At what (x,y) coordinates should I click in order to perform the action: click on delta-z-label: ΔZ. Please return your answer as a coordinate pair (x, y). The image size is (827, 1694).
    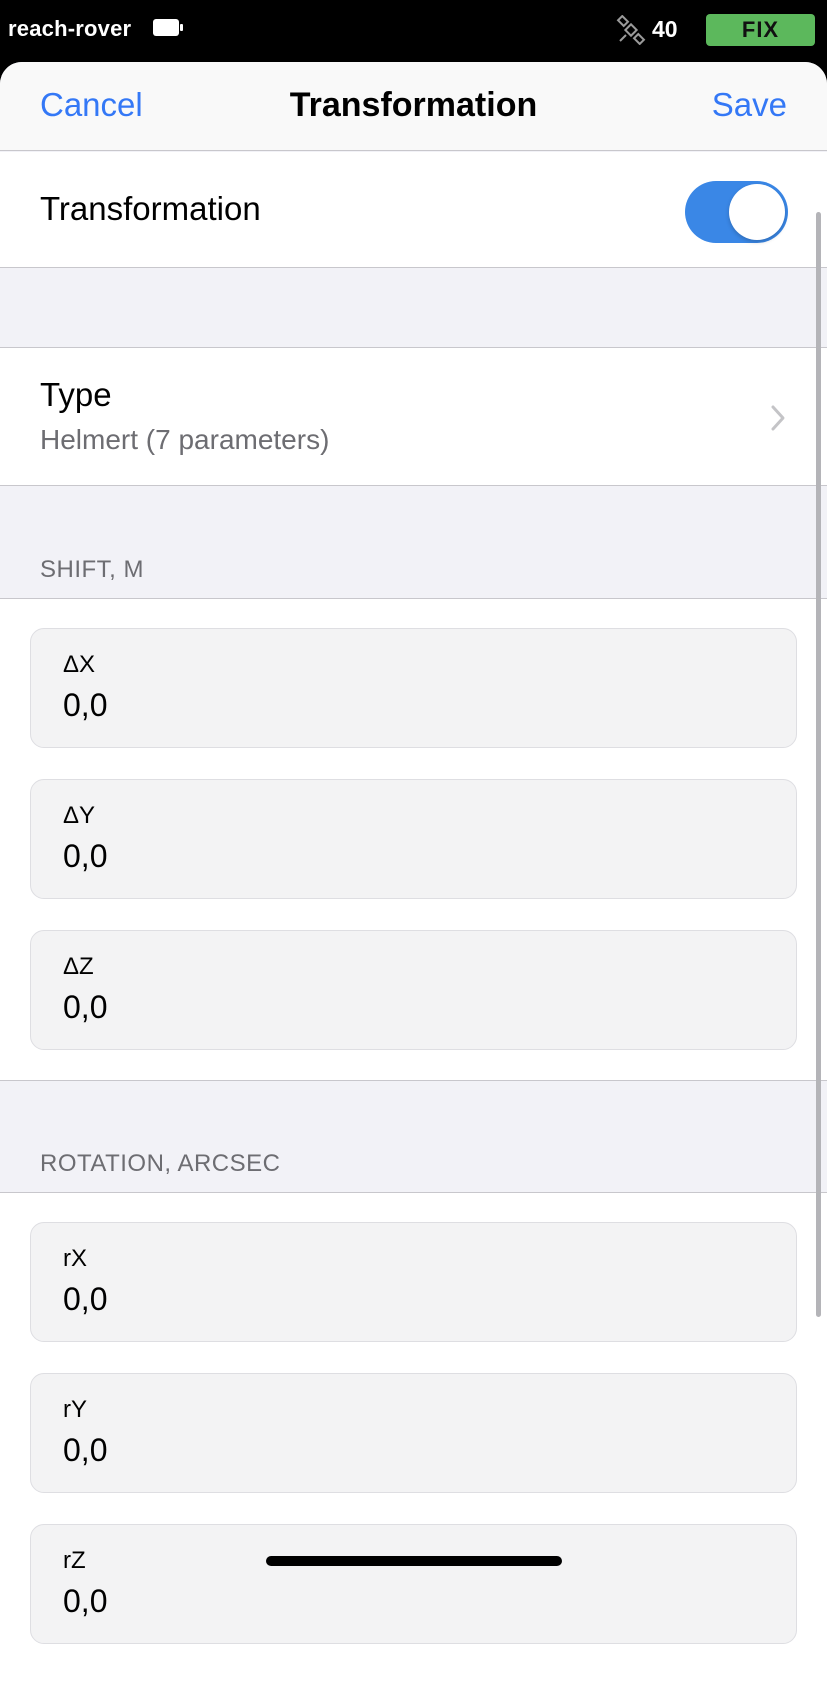
    Looking at the image, I should click on (78, 966).